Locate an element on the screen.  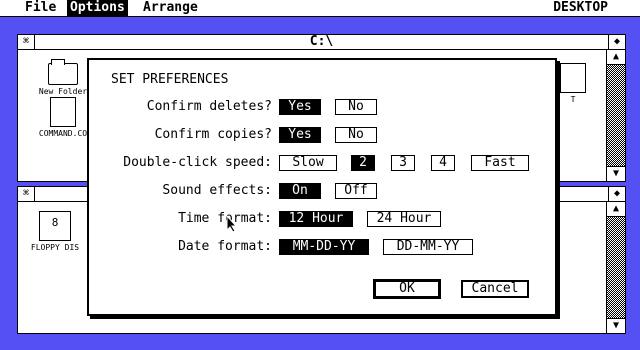
sound-effects-label: Sound effects: is located at coordinates (217, 190).